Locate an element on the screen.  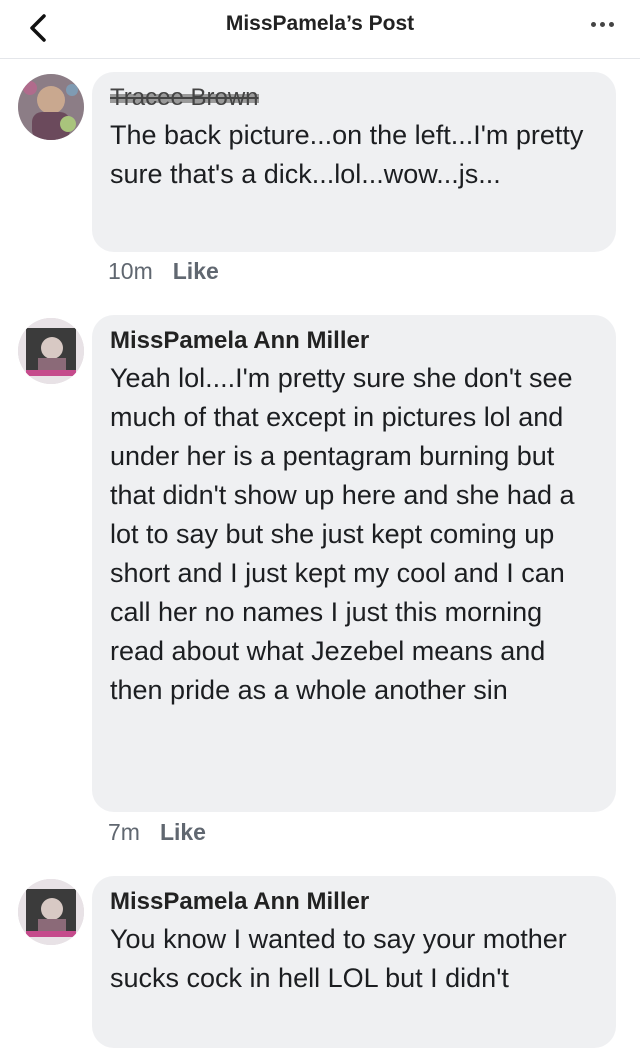
post-header: MissPamela’s Post is located at coordinates (320, 29).